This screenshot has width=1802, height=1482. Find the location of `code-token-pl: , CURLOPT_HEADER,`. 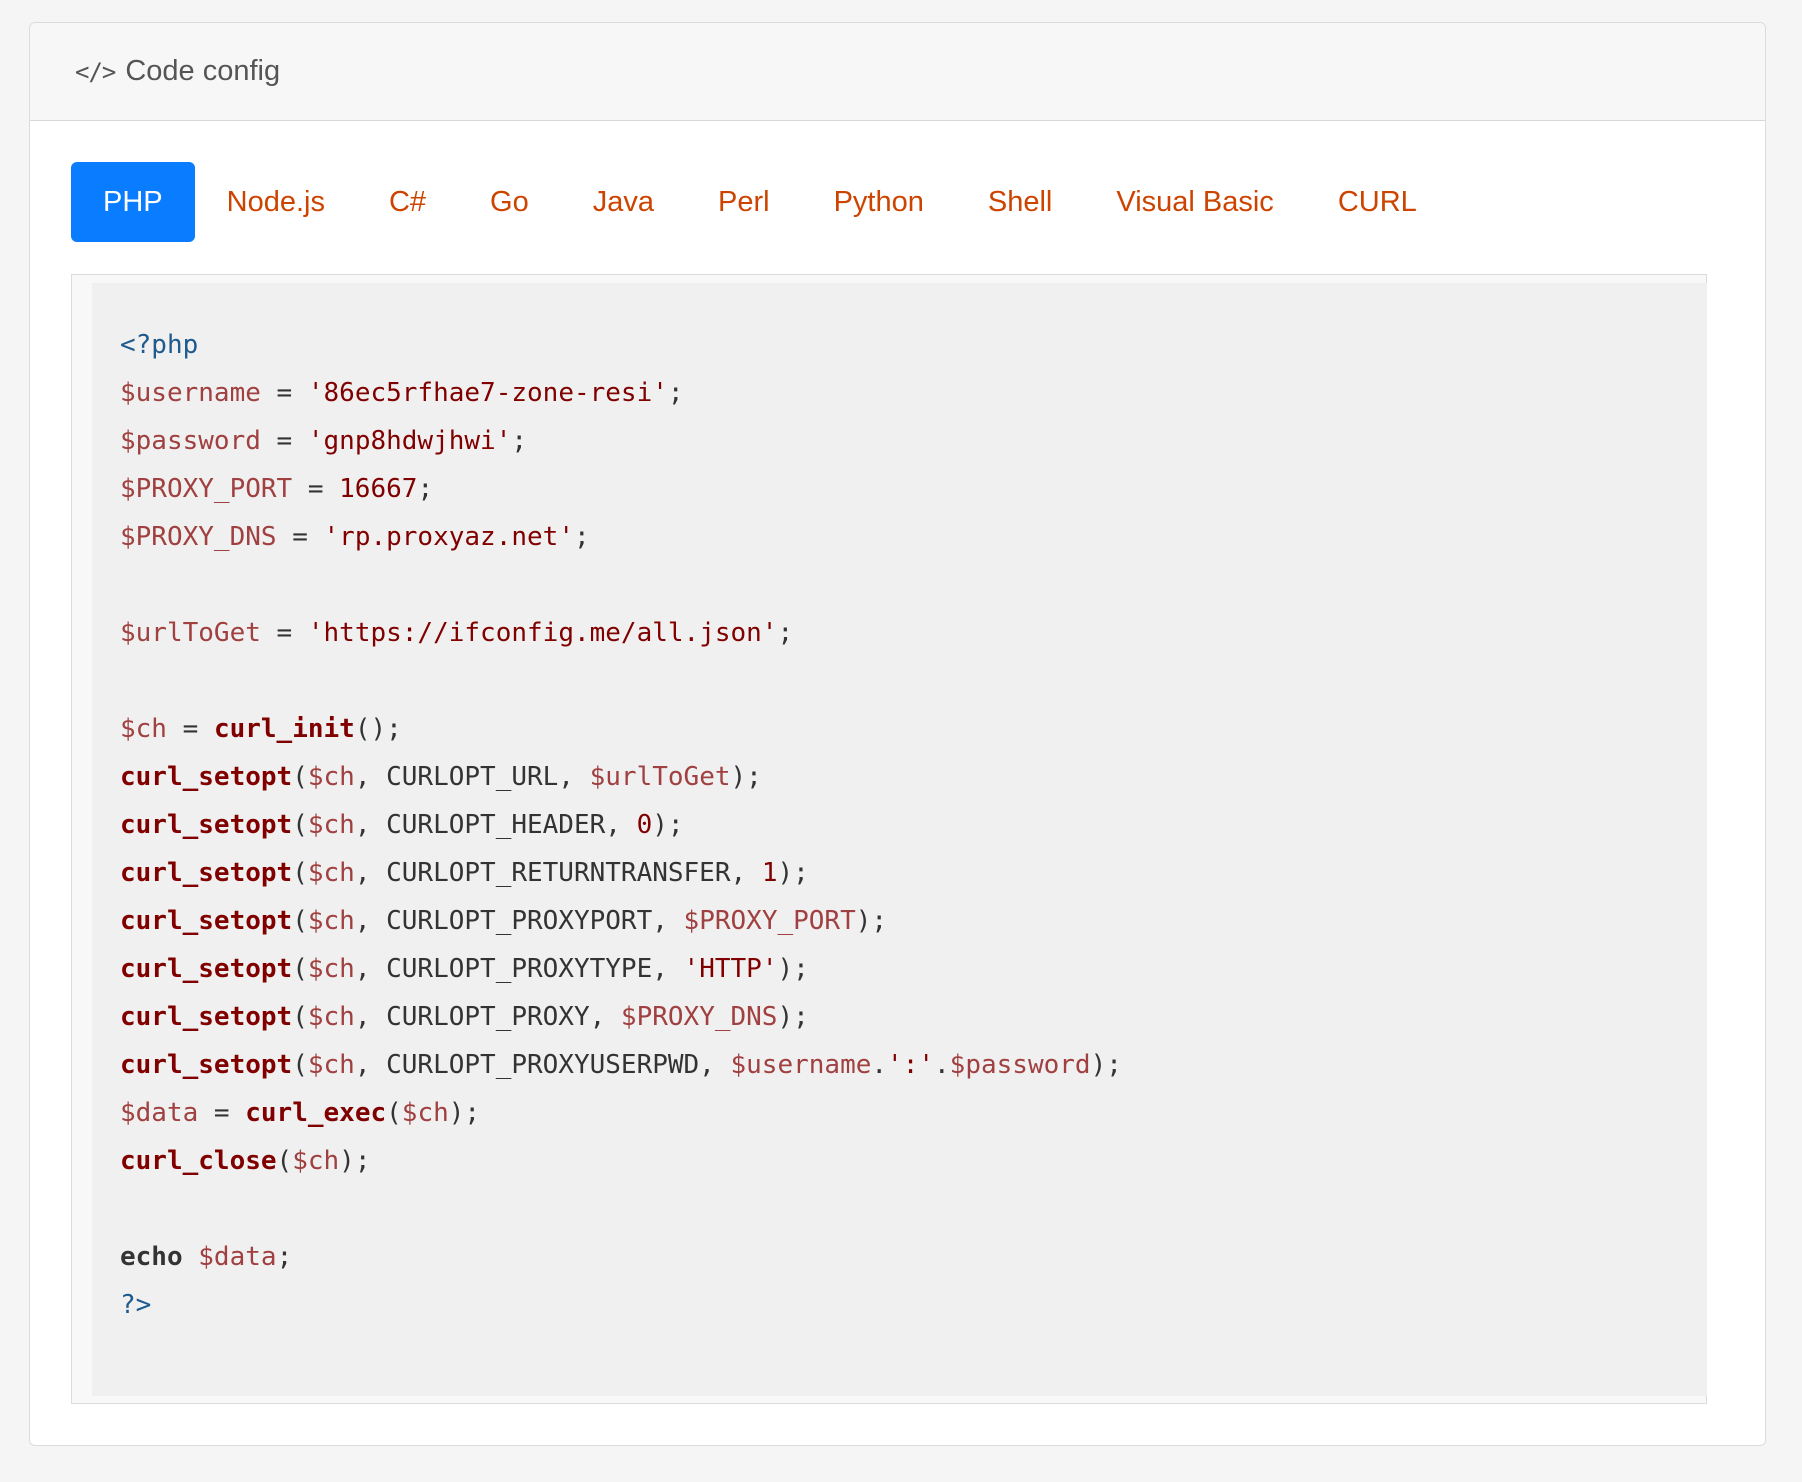

code-token-pl: , CURLOPT_HEADER, is located at coordinates (495, 825).